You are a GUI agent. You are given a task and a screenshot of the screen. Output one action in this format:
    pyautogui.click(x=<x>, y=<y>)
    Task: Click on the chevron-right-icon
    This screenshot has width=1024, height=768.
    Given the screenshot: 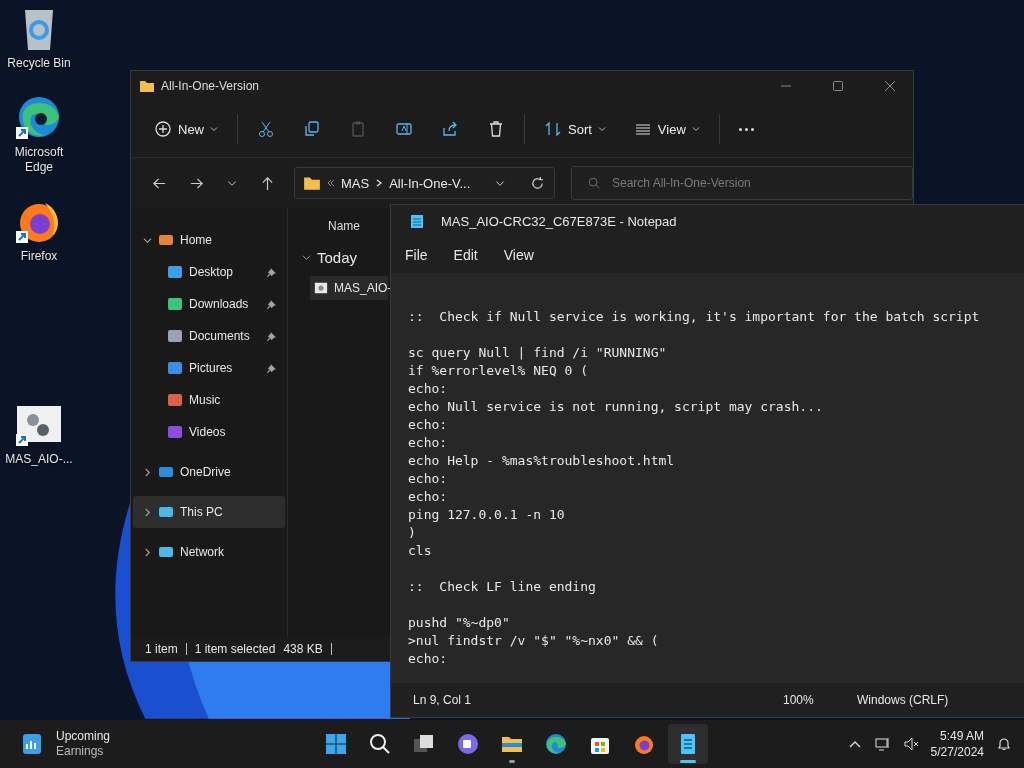 What is the action you would take?
    pyautogui.click(x=379, y=183)
    